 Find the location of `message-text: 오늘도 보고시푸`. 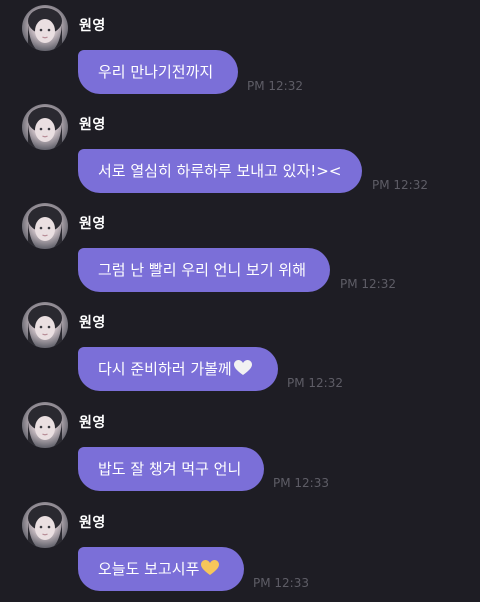

message-text: 오늘도 보고시푸 is located at coordinates (149, 569).